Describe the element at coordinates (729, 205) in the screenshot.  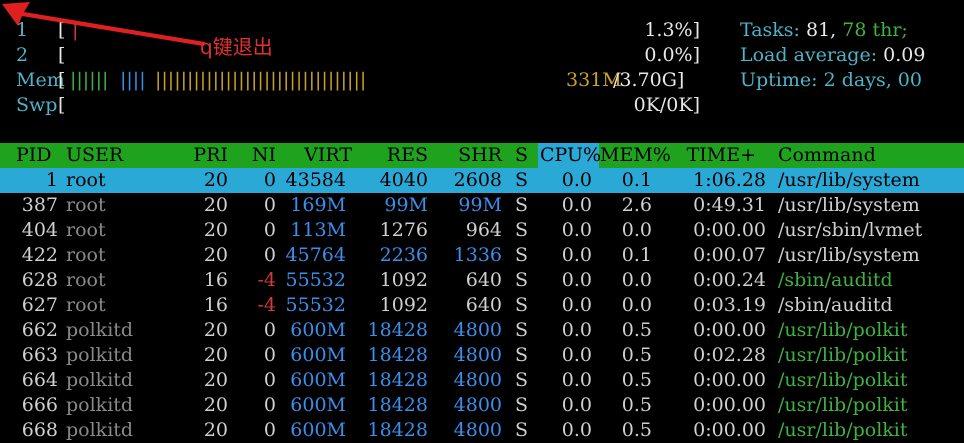
I see `cell-time: 0:49.31` at that location.